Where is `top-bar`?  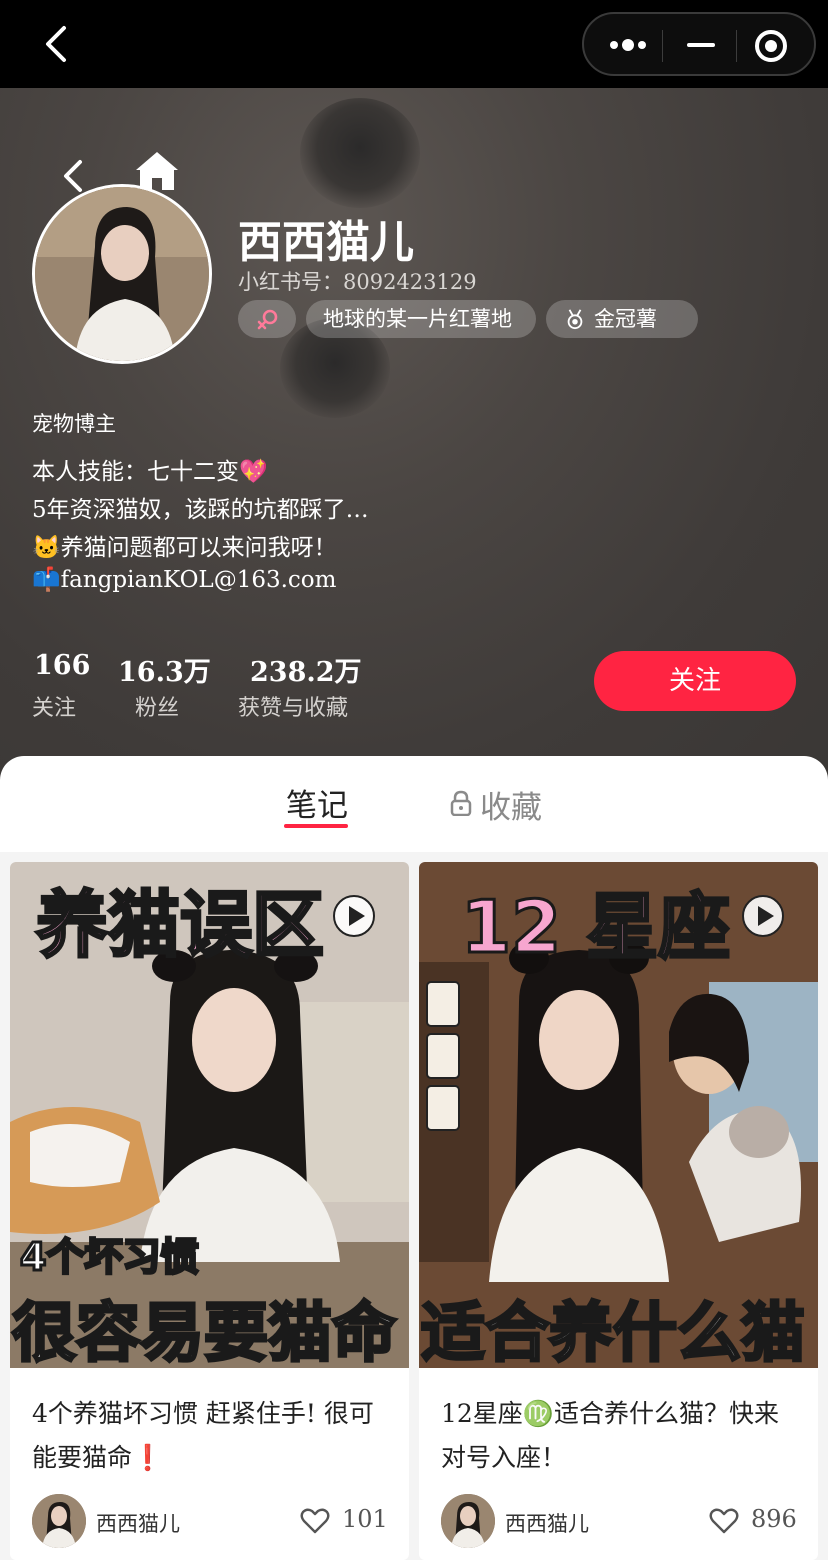
top-bar is located at coordinates (414, 44).